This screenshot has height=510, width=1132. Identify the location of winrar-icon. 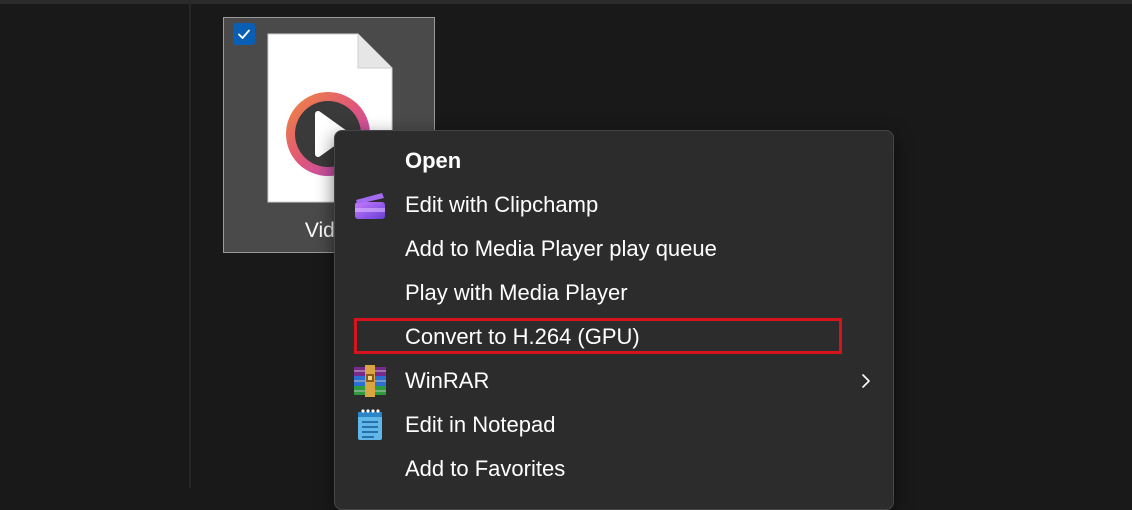
(370, 381).